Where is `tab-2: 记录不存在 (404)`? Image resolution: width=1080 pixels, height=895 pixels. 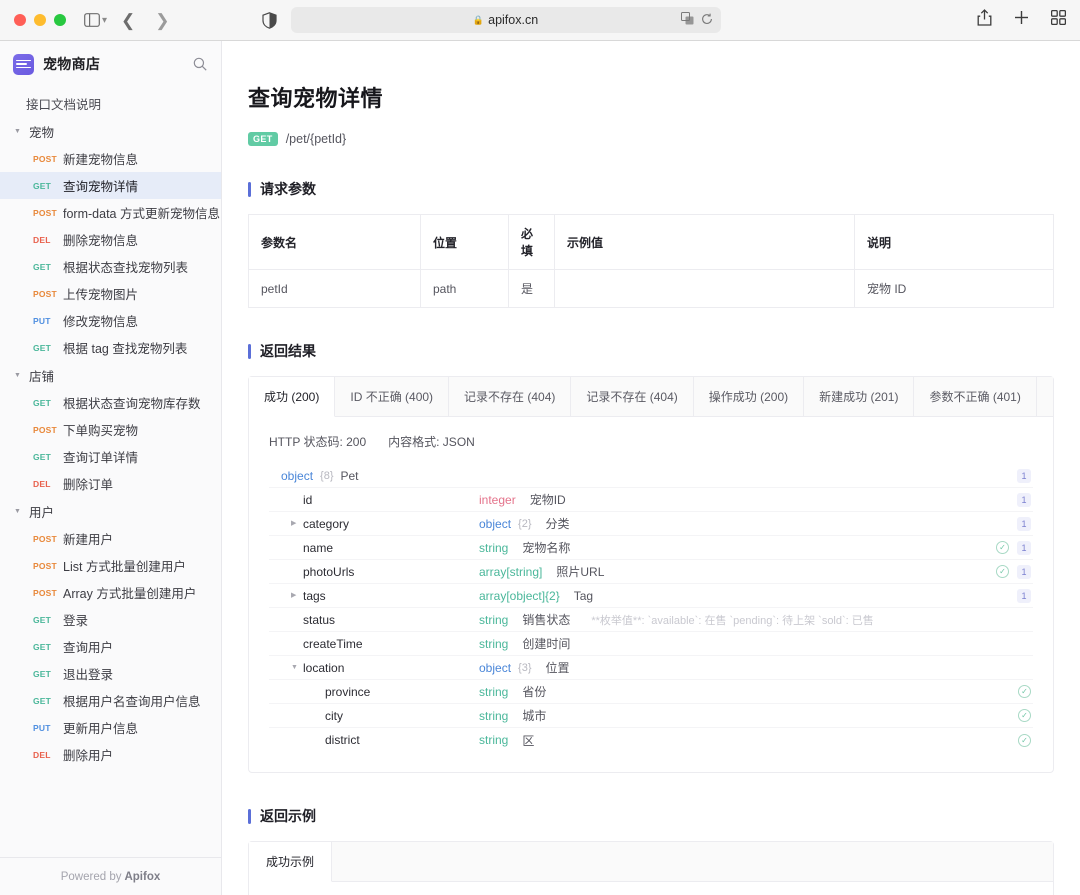 tab-2: 记录不存在 (404) is located at coordinates (510, 396).